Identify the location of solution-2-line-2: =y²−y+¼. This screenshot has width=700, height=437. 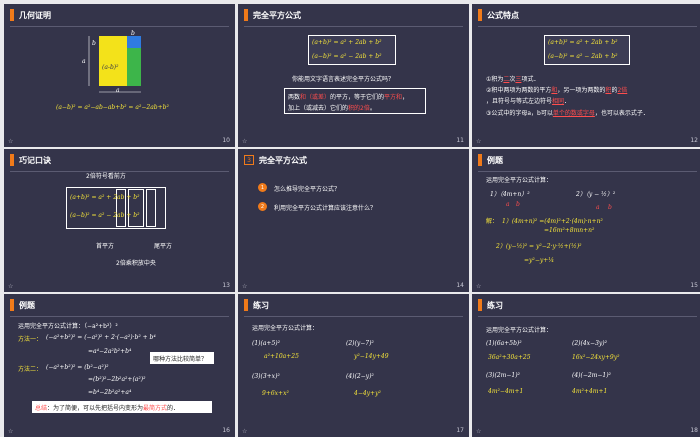
(539, 260).